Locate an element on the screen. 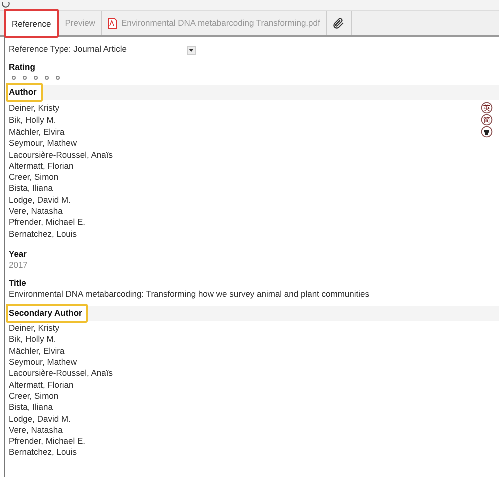 The width and height of the screenshot is (499, 477). field-label: Year is located at coordinates (18, 254).